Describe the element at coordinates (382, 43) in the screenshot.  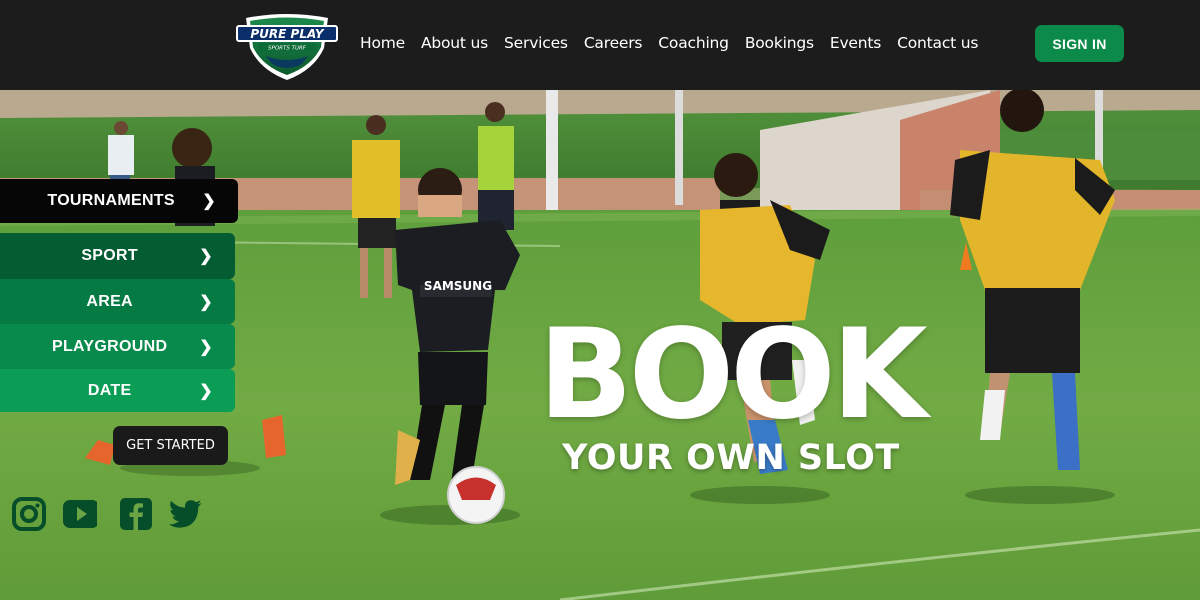
I see `nav-home: Home` at that location.